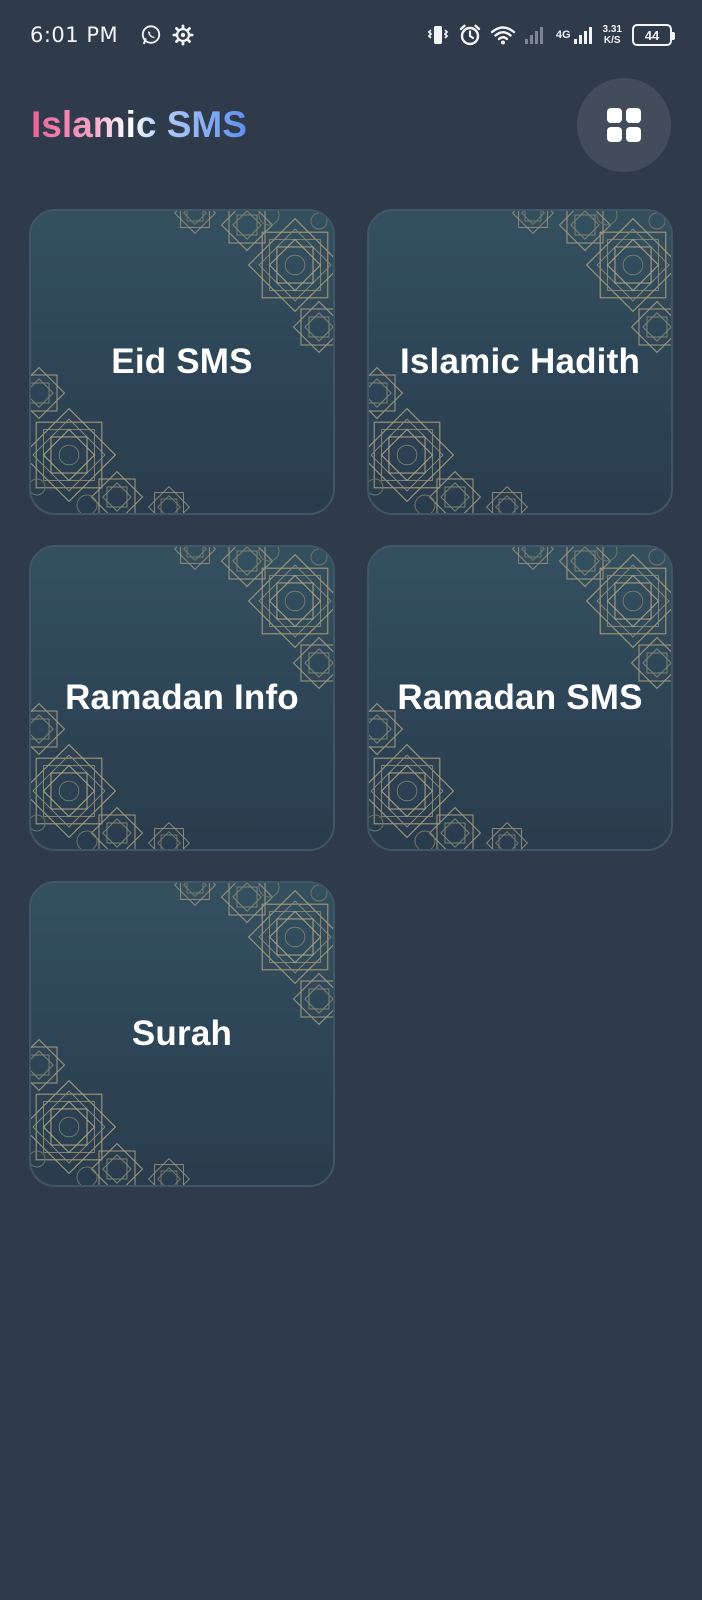  What do you see at coordinates (612, 29) in the screenshot?
I see `speed-value: 3.31` at bounding box center [612, 29].